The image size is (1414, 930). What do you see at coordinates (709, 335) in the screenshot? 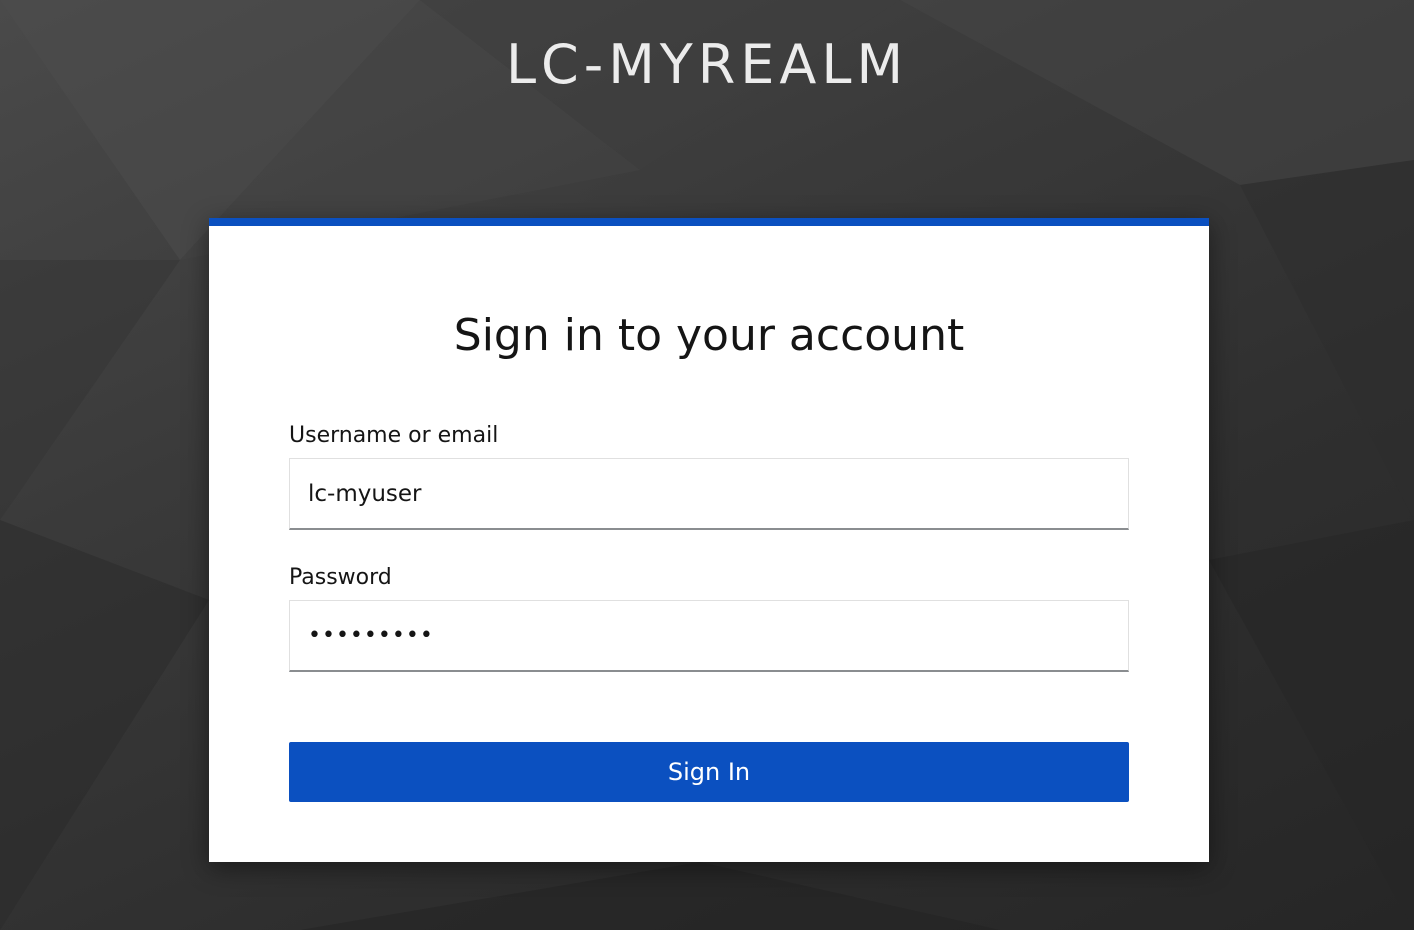
I see `page-title: Sign in to your account` at bounding box center [709, 335].